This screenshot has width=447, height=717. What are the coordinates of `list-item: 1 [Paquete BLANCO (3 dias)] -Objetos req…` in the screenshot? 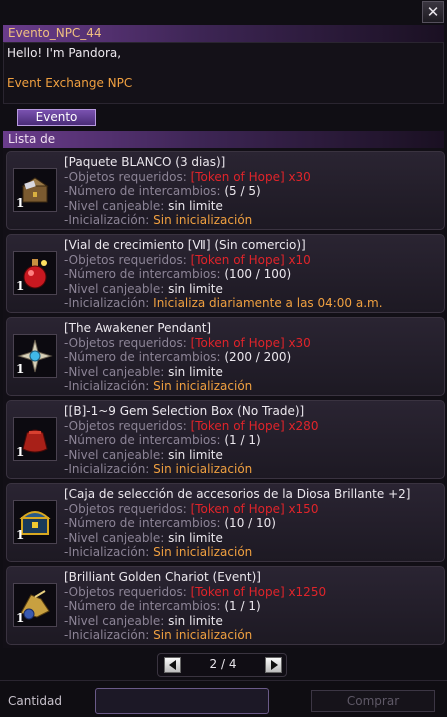 It's located at (225, 190).